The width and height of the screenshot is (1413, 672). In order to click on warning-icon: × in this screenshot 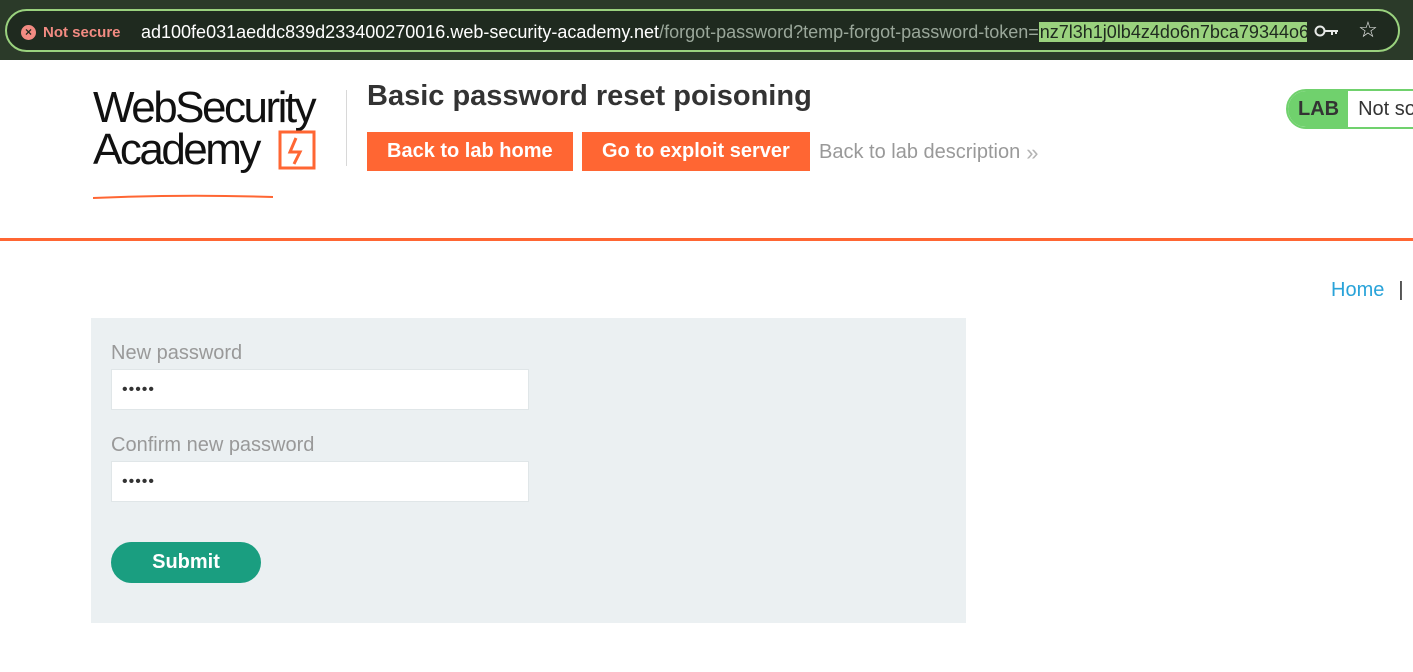, I will do `click(28, 32)`.